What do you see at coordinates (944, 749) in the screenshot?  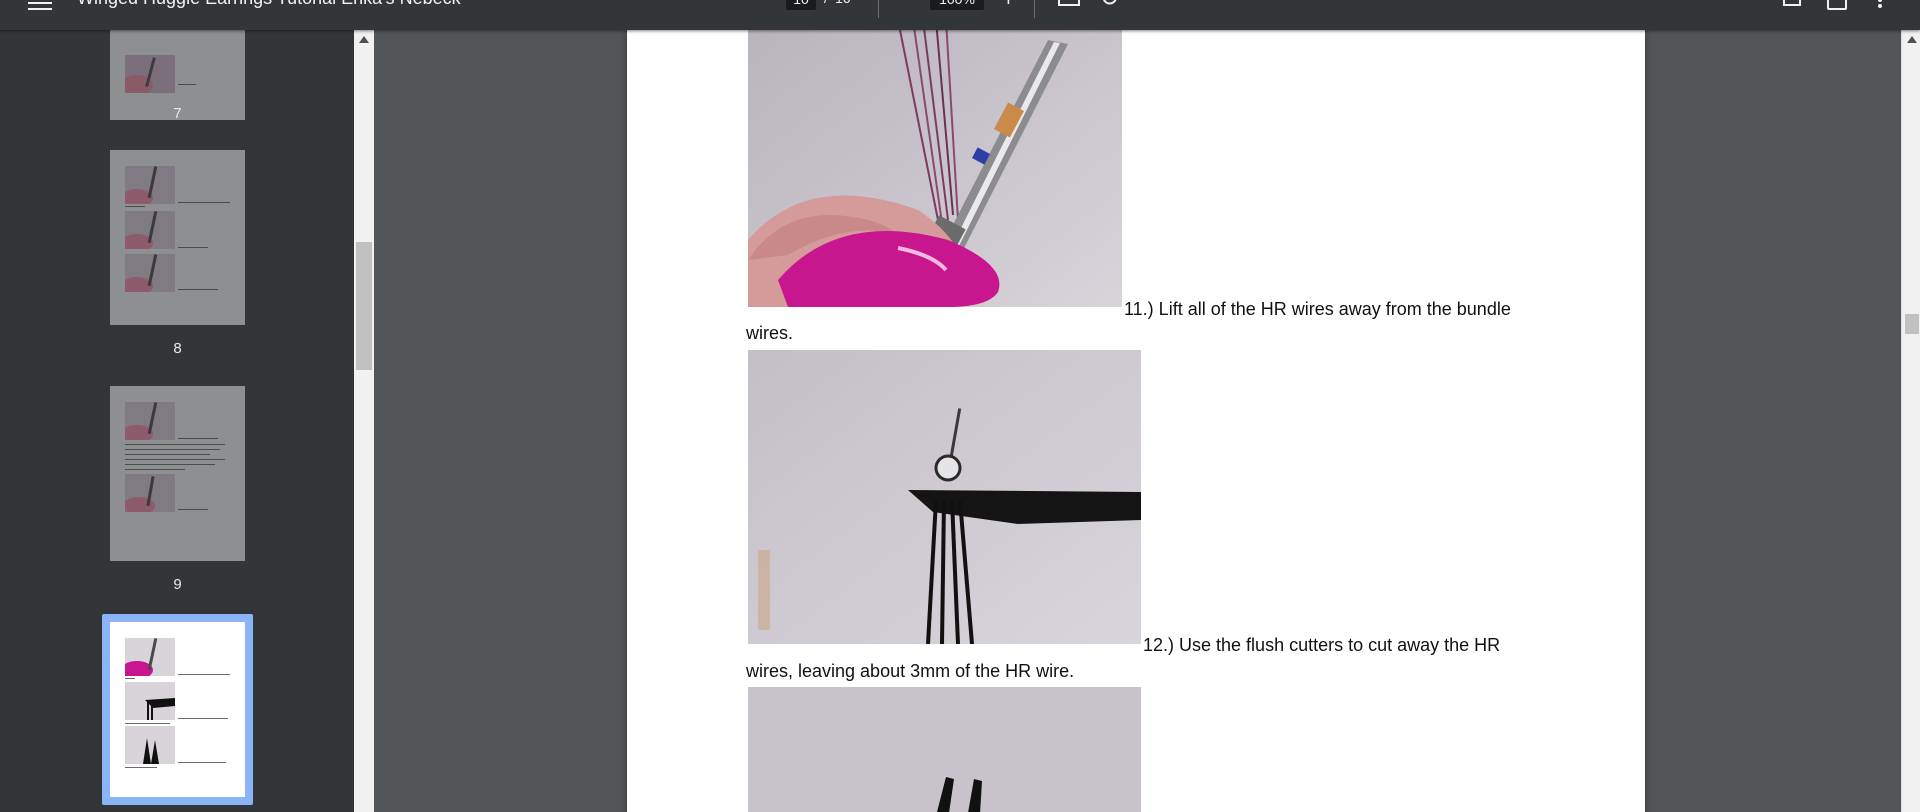 I see `step-13-photo` at bounding box center [944, 749].